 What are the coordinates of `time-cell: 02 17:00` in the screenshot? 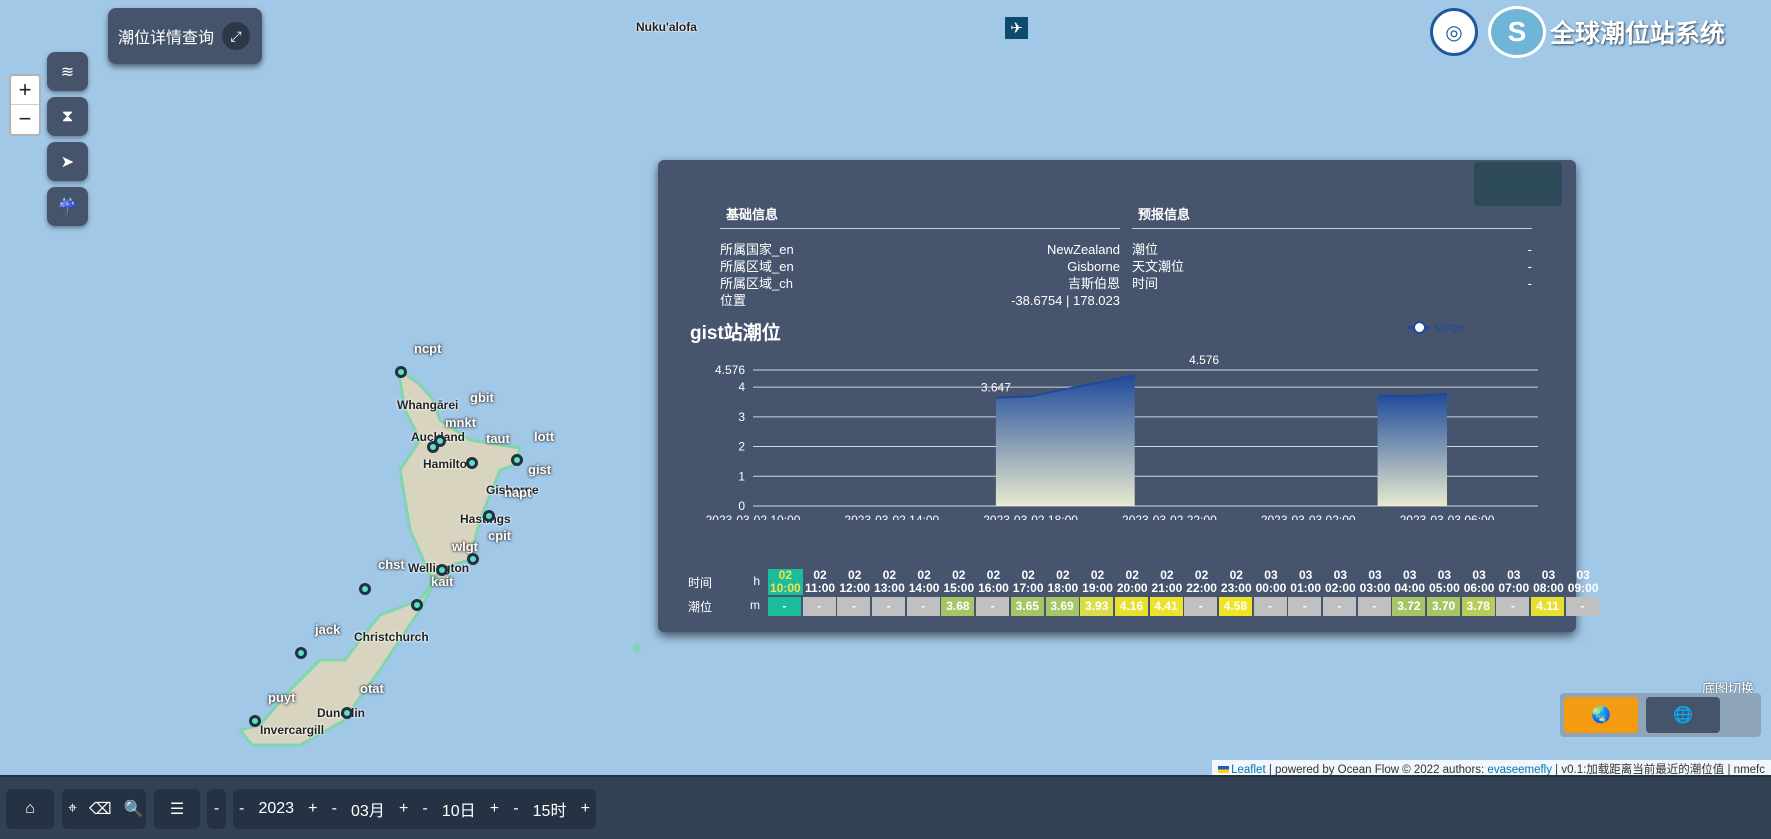 It's located at (1028, 582).